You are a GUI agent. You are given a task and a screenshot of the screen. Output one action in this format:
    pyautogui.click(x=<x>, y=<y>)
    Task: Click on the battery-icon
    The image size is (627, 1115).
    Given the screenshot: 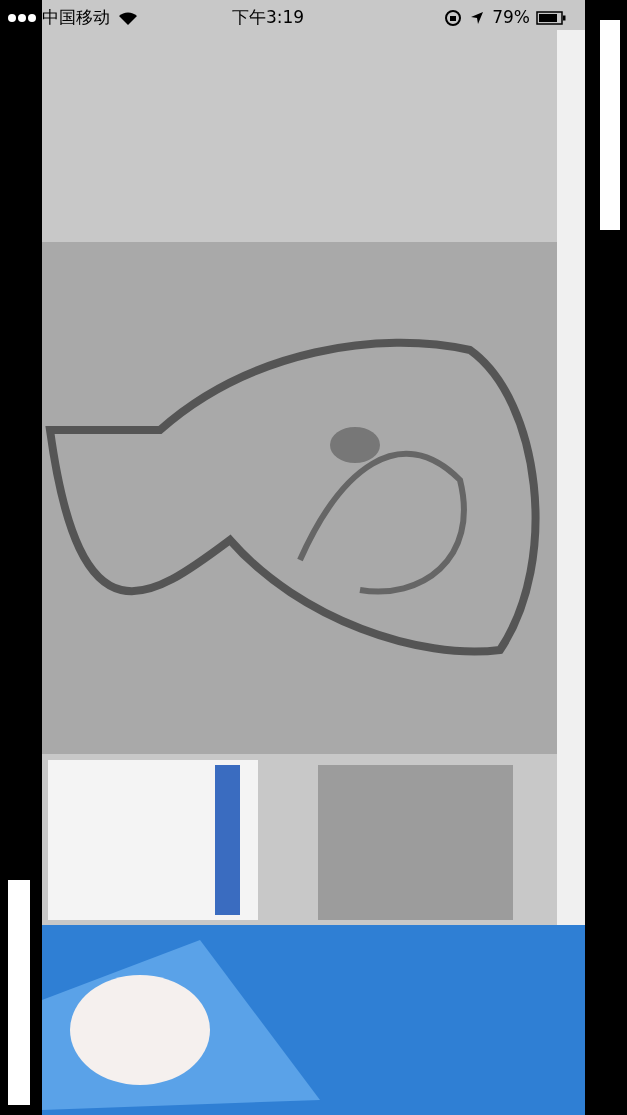 What is the action you would take?
    pyautogui.click(x=551, y=18)
    